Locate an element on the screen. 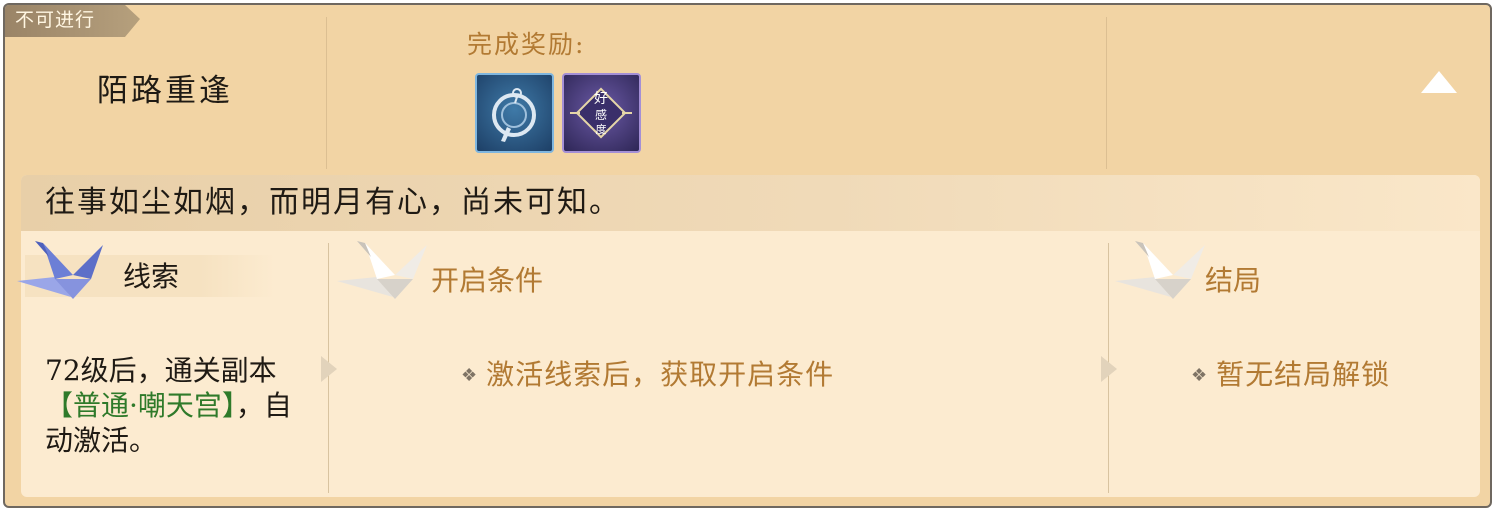 This screenshot has width=1495, height=511. favor-icon: 好 感 度 is located at coordinates (601, 113).